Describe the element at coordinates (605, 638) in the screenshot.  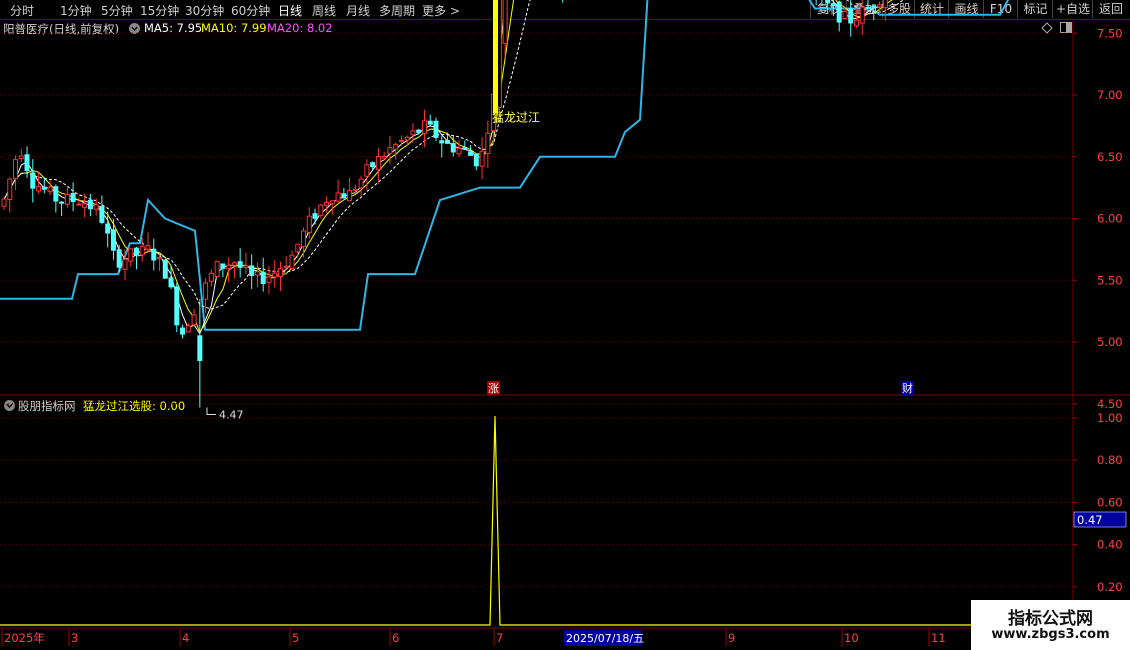
I see `cursor-date-label: 2025/07/18/五` at that location.